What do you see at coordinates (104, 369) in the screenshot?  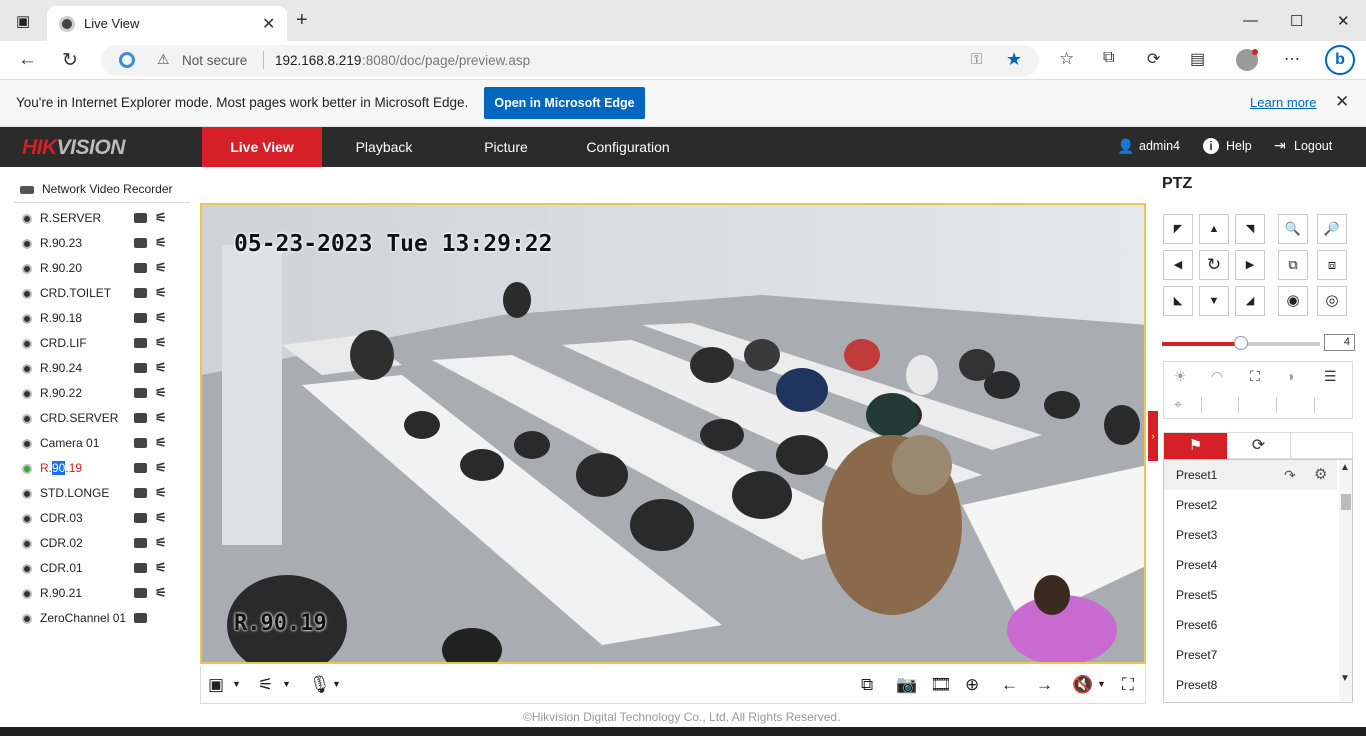 I see `channel-item: R.90.24 ⚟` at bounding box center [104, 369].